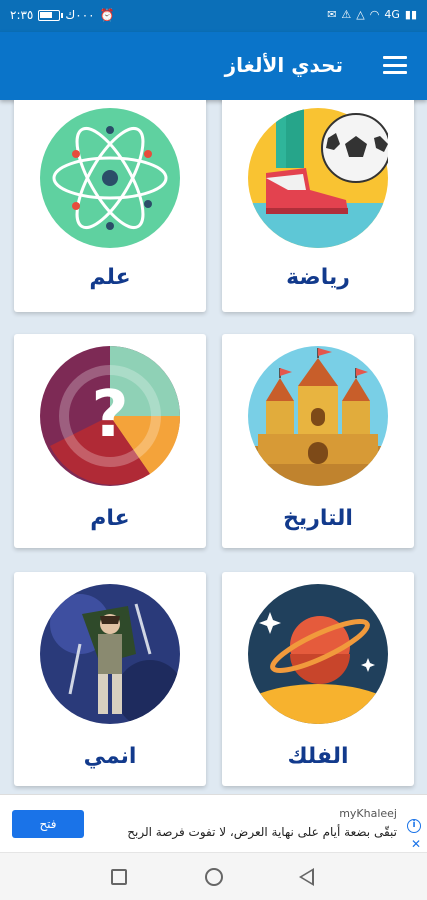 This screenshot has height=900, width=427. What do you see at coordinates (48, 824) in the screenshot?
I see `ad-open-button: فتح` at bounding box center [48, 824].